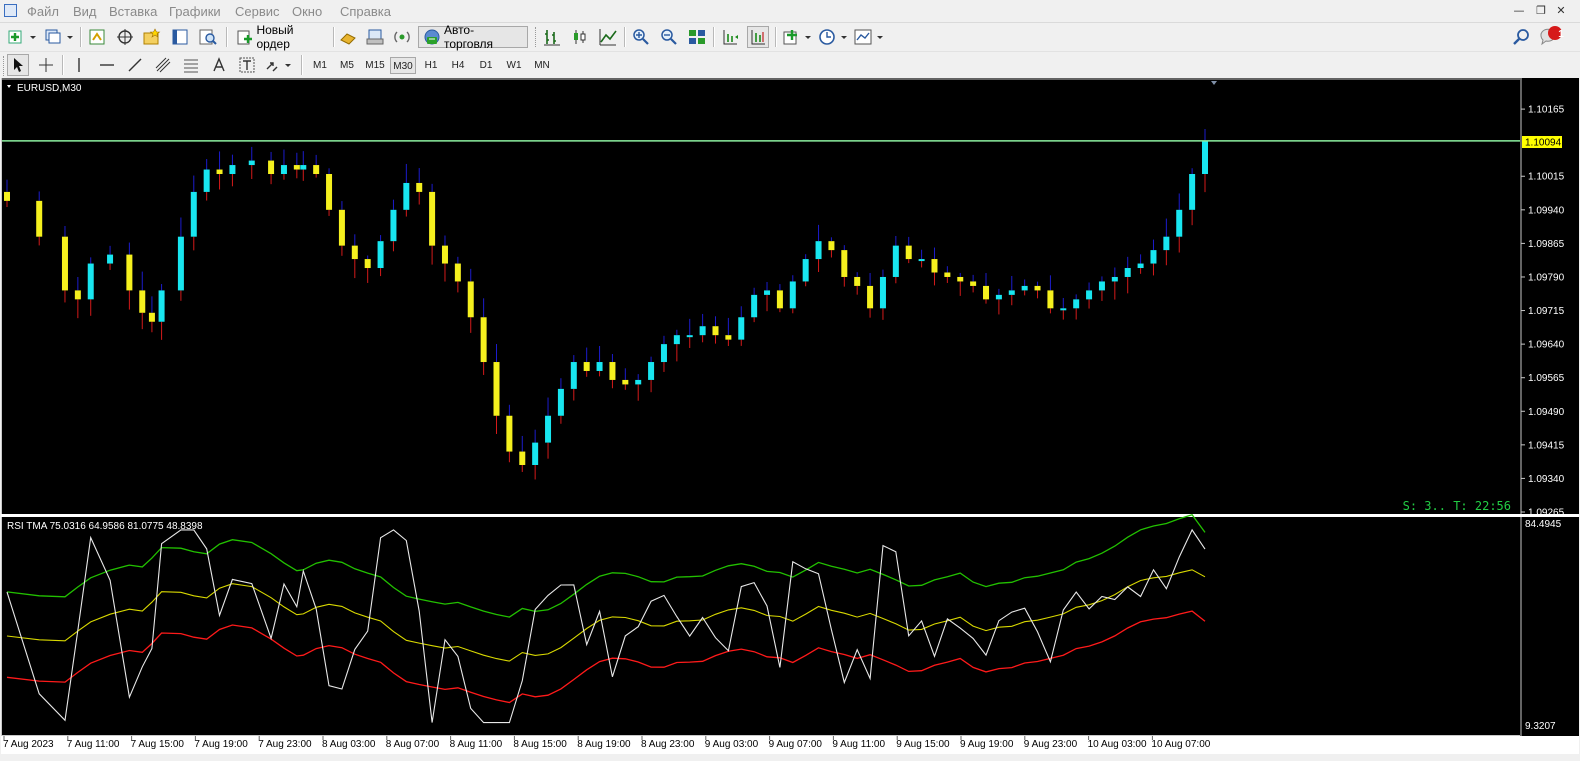 This screenshot has width=1580, height=761. Describe the element at coordinates (833, 37) in the screenshot. I see `periods-button` at that location.